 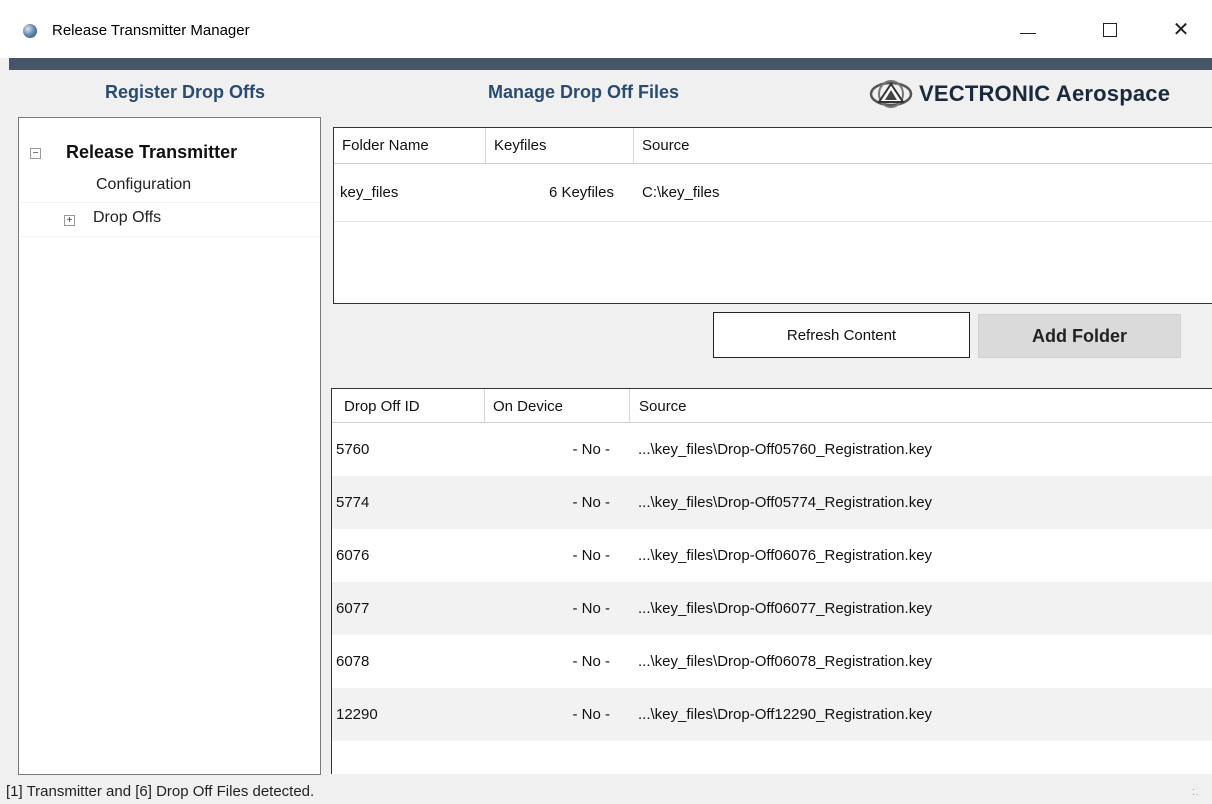 What do you see at coordinates (891, 94) in the screenshot?
I see `vectronic-logo-icon` at bounding box center [891, 94].